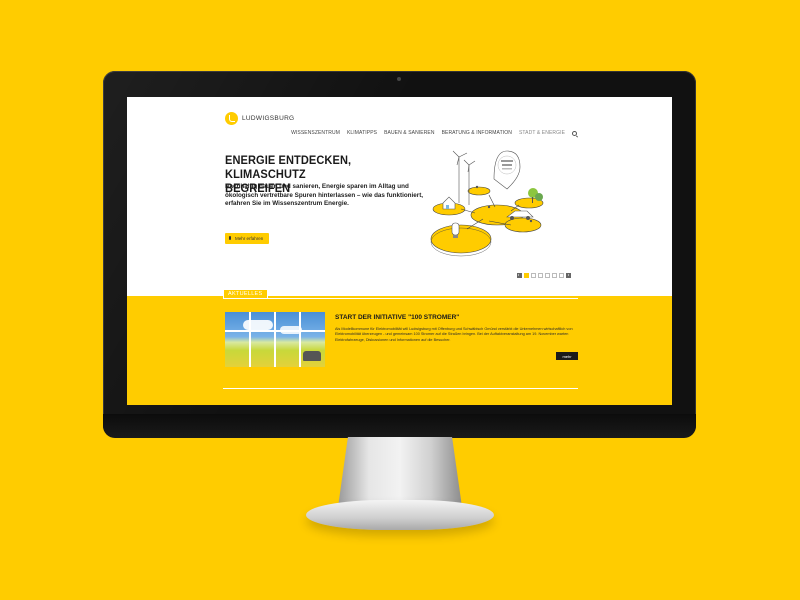 The image size is (800, 600). I want to click on monitor-stand-base, so click(400, 515).